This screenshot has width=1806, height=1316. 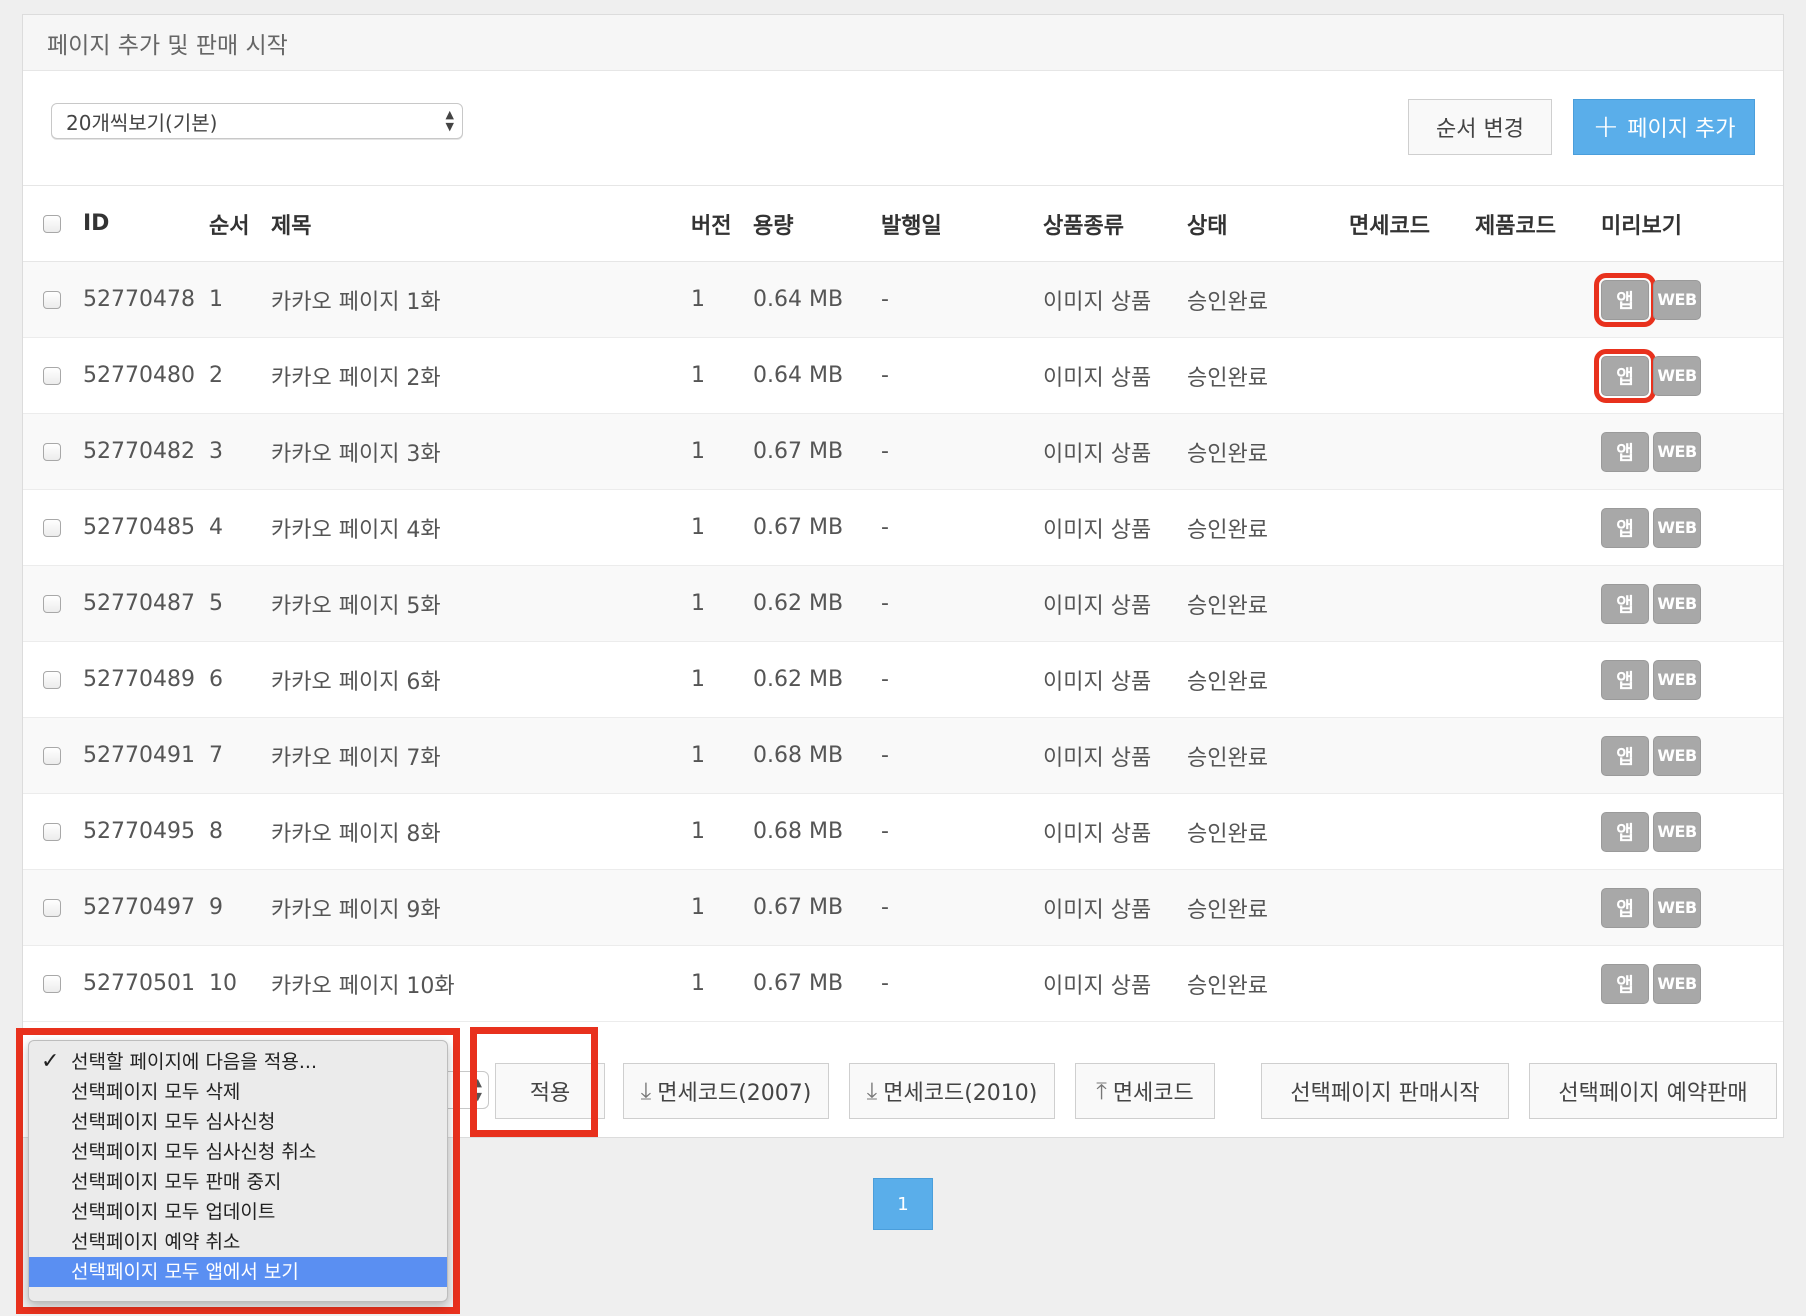 I want to click on dropdown-option: 선택페이지 모두 앱에서 보기, so click(x=238, y=1272).